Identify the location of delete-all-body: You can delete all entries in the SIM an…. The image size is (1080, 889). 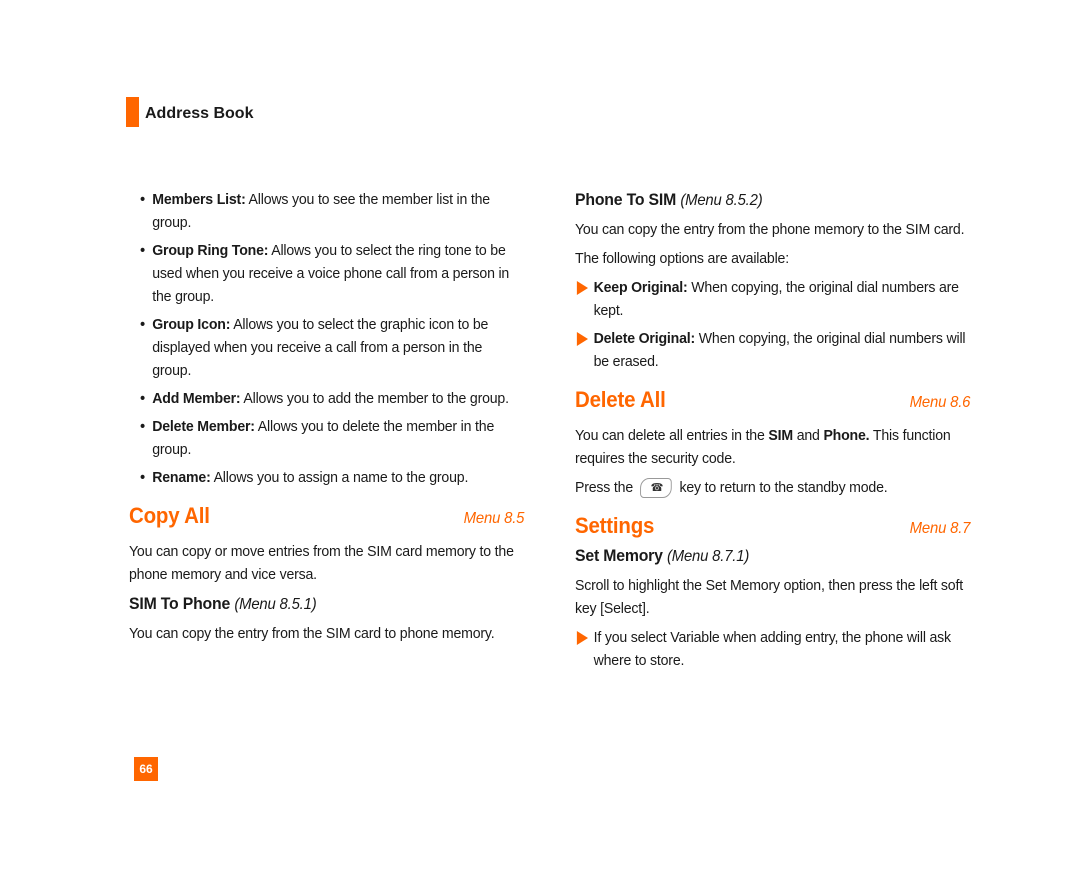
(763, 447).